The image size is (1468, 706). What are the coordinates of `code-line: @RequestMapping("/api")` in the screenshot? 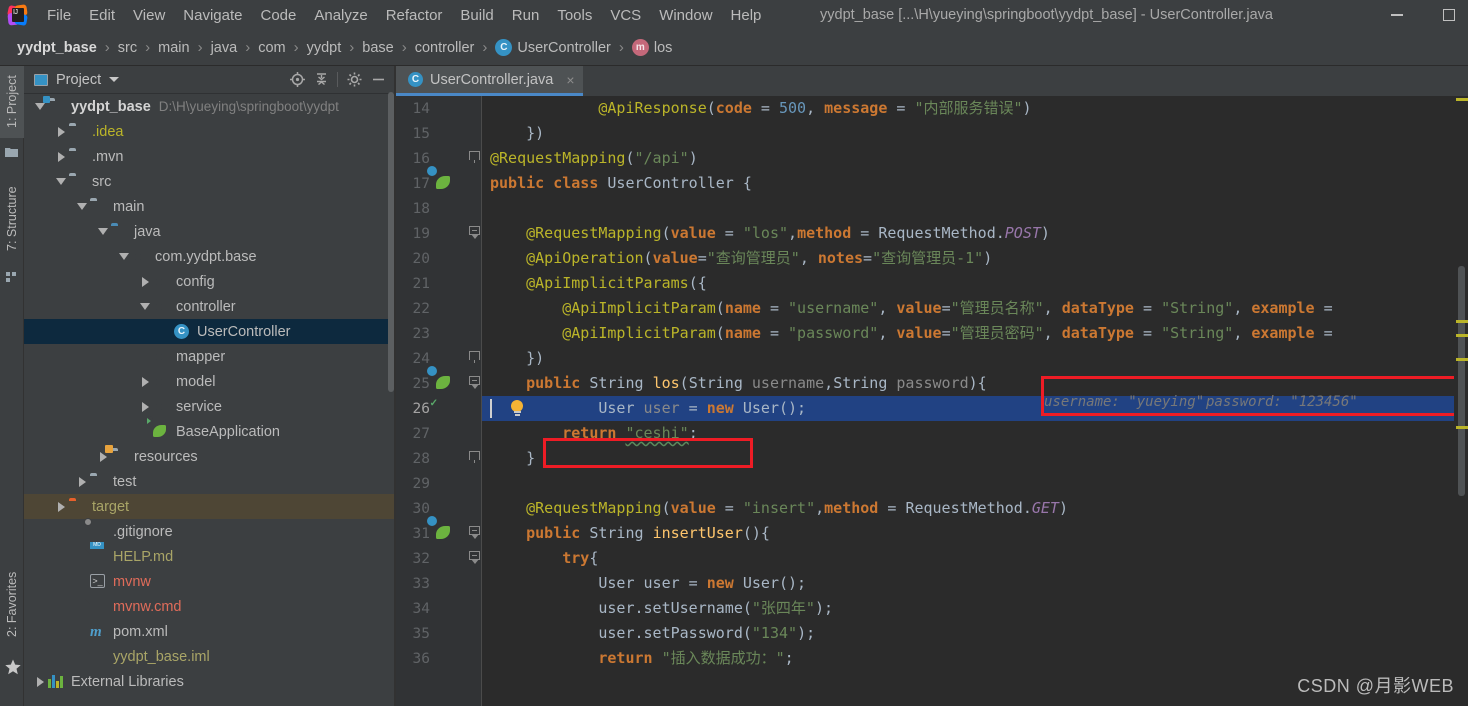 It's located at (975, 158).